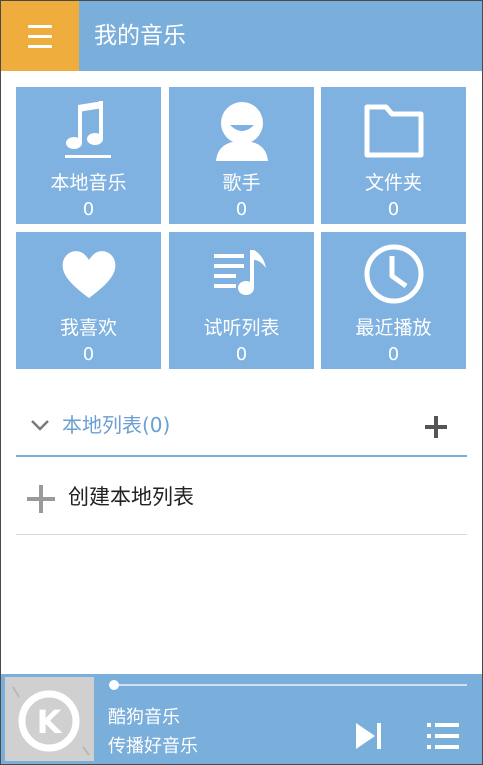  I want to click on tile-label: 最近播放, so click(393, 328).